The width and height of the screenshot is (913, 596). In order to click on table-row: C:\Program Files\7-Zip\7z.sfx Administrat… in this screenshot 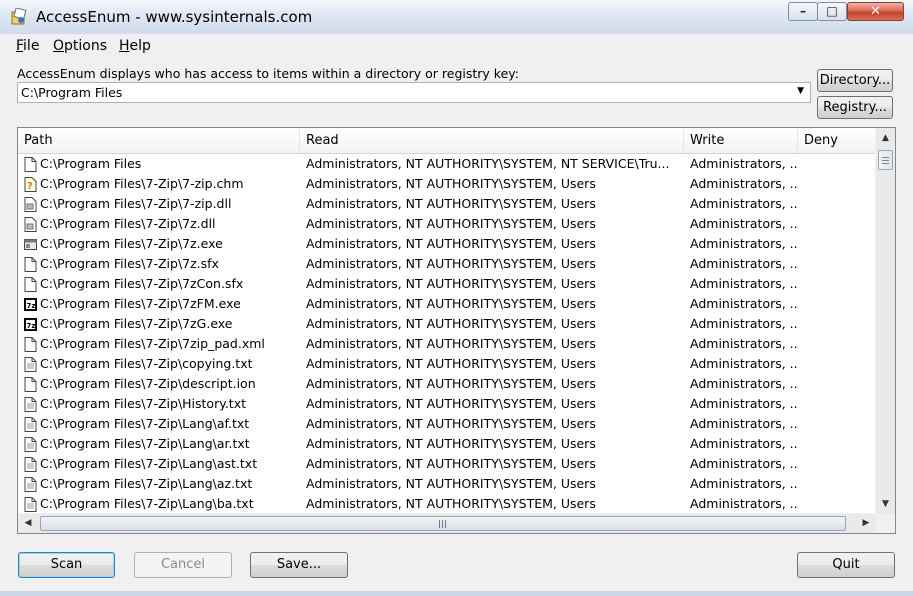, I will do `click(447, 264)`.